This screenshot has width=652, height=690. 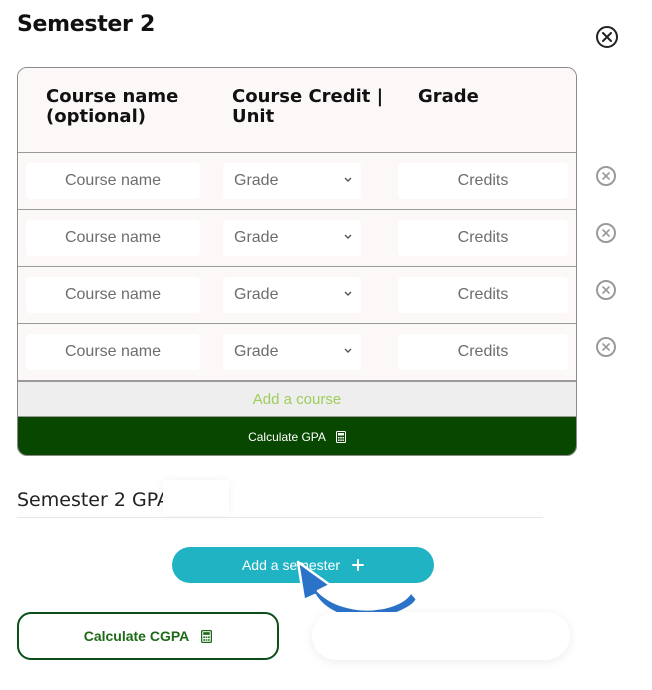 I want to click on header-course-name: Course name (optional), so click(x=112, y=106).